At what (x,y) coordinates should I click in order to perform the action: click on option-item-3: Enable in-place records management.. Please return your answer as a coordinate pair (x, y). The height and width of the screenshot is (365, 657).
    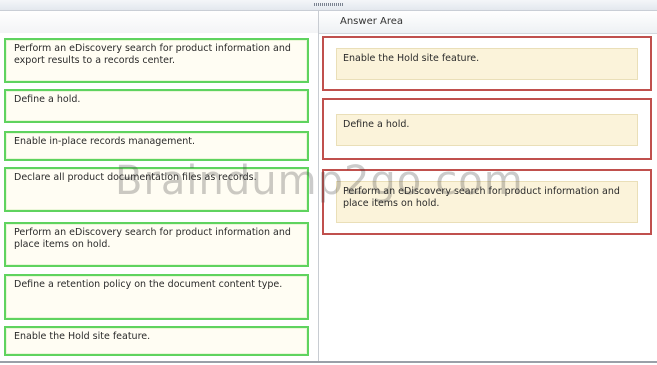
    Looking at the image, I should click on (156, 146).